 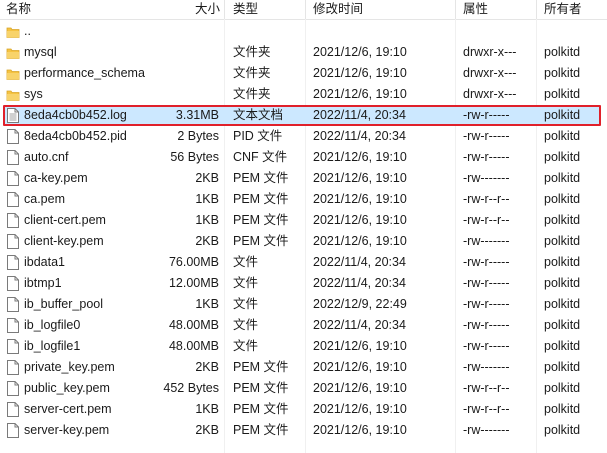 What do you see at coordinates (490, 52) in the screenshot?
I see `file-permissions: drwxr-x---` at bounding box center [490, 52].